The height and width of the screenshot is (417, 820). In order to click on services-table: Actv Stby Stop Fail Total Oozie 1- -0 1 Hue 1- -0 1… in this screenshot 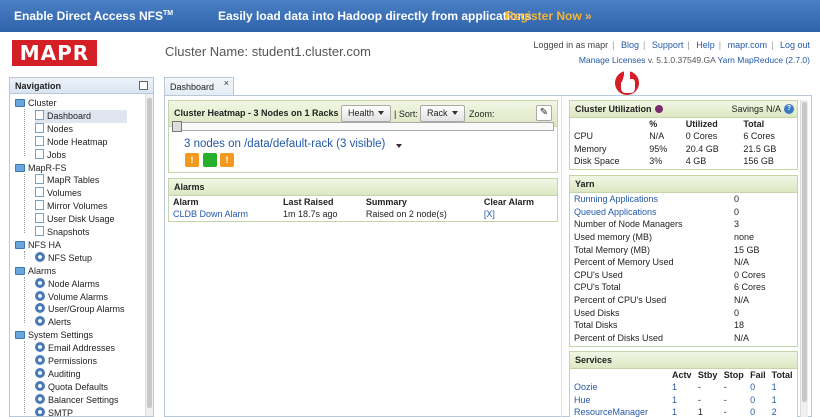, I will do `click(683, 393)`.